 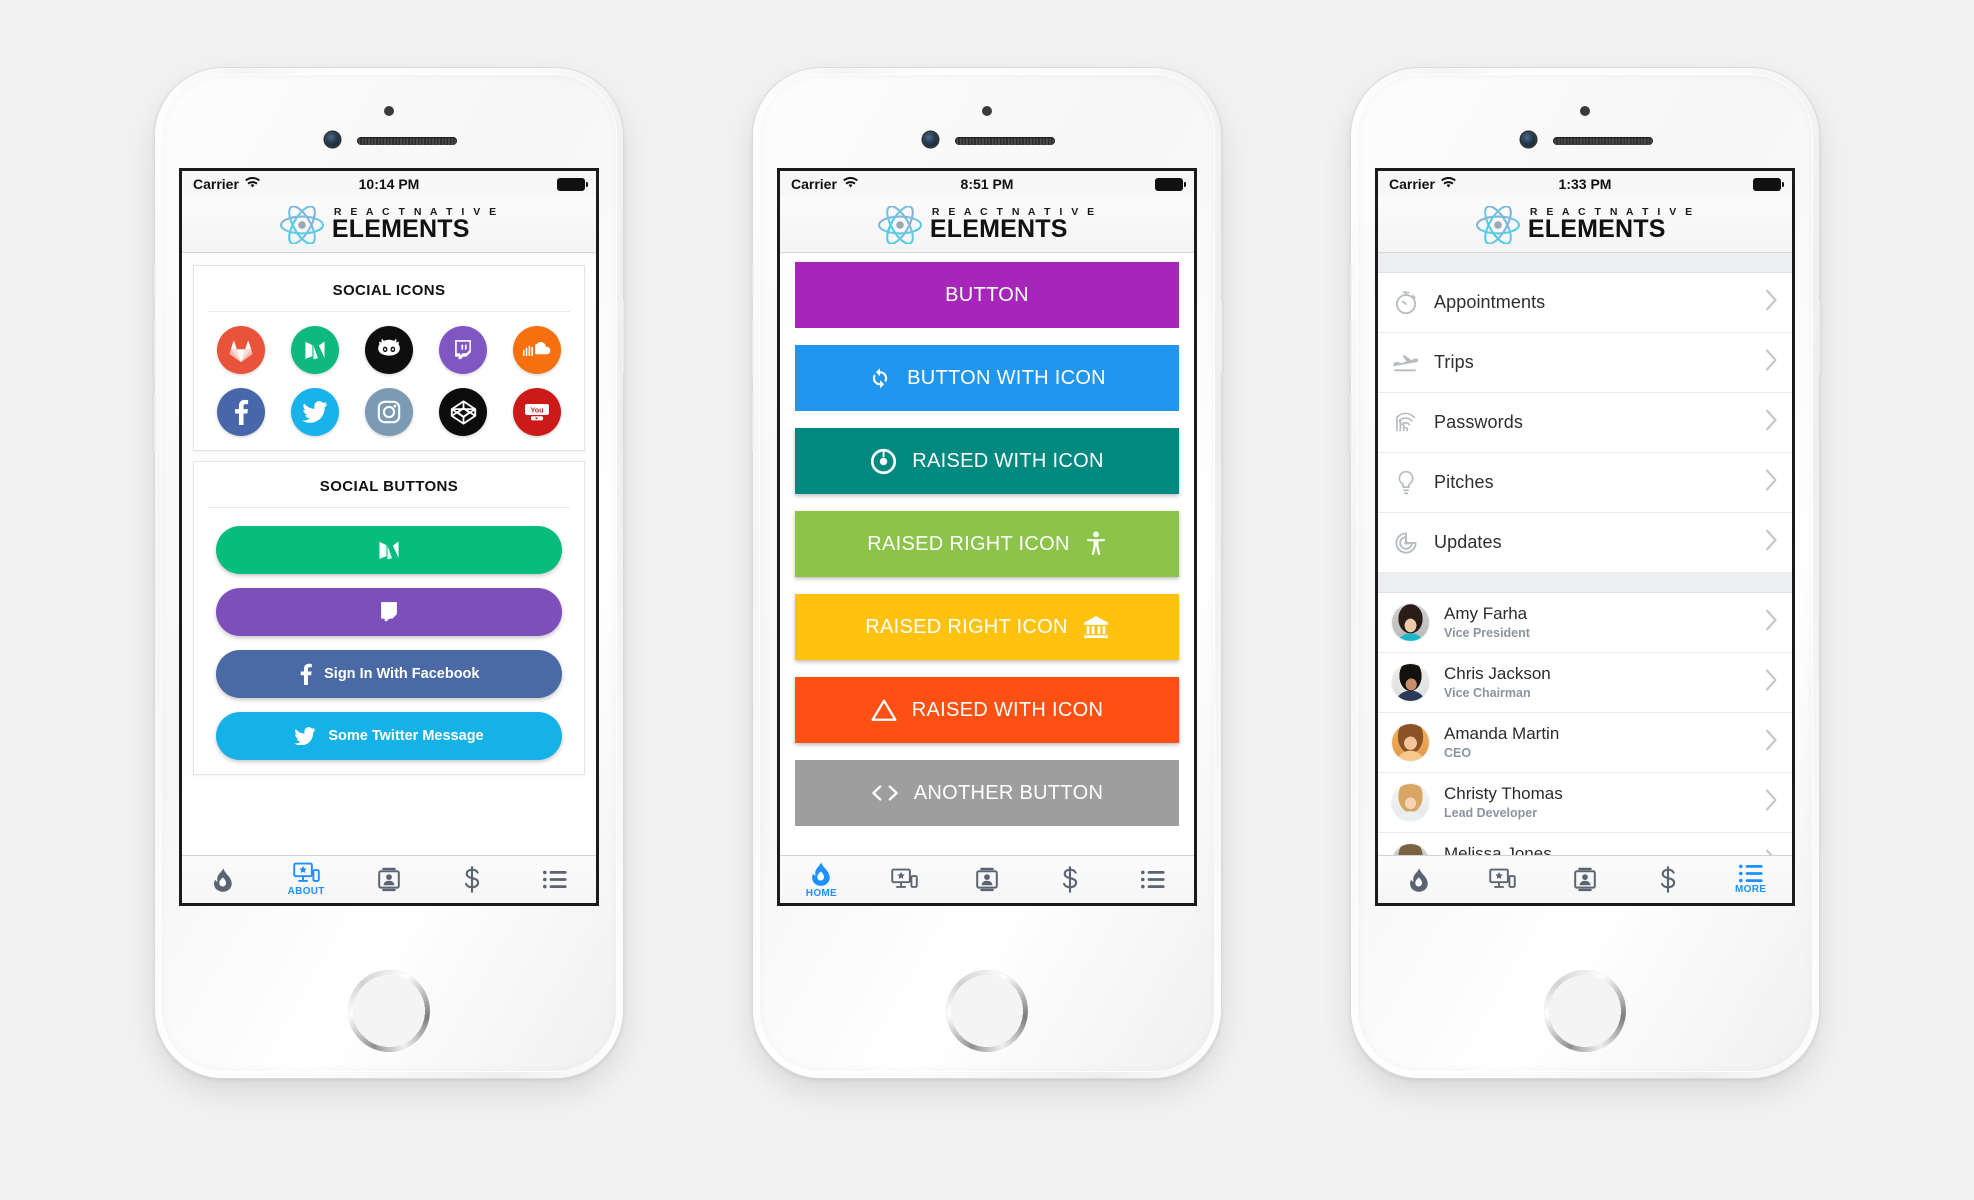 What do you see at coordinates (1497, 674) in the screenshot?
I see `contact-name: Chris Jackson` at bounding box center [1497, 674].